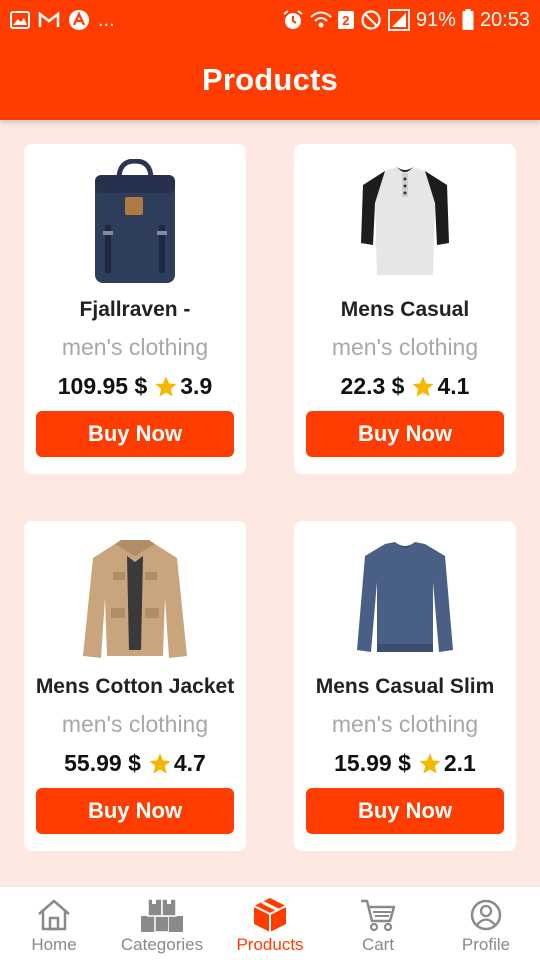 This screenshot has width=540, height=960. Describe the element at coordinates (270, 20) in the screenshot. I see `status-bar: ... 2 91% 20:53` at that location.